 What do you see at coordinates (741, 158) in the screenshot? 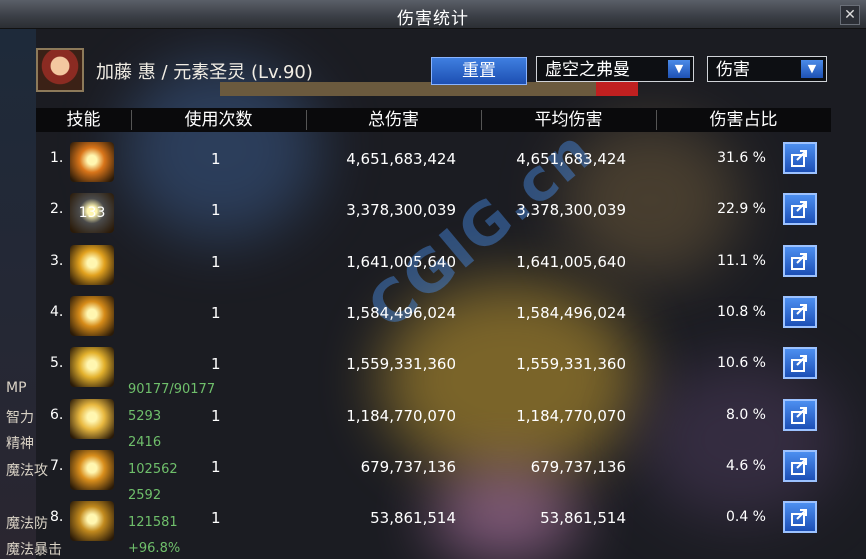
I see `damage-percent: 31.6 %` at bounding box center [741, 158].